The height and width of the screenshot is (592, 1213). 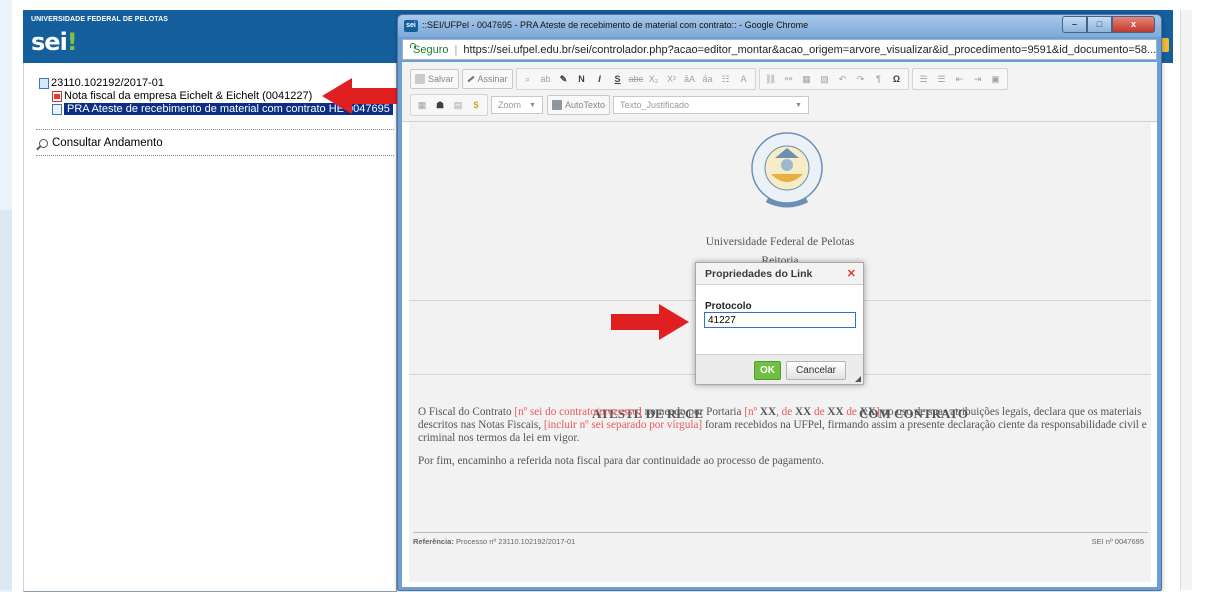 I want to click on sei-number: SEI nº 0047695, so click(x=1117, y=541).